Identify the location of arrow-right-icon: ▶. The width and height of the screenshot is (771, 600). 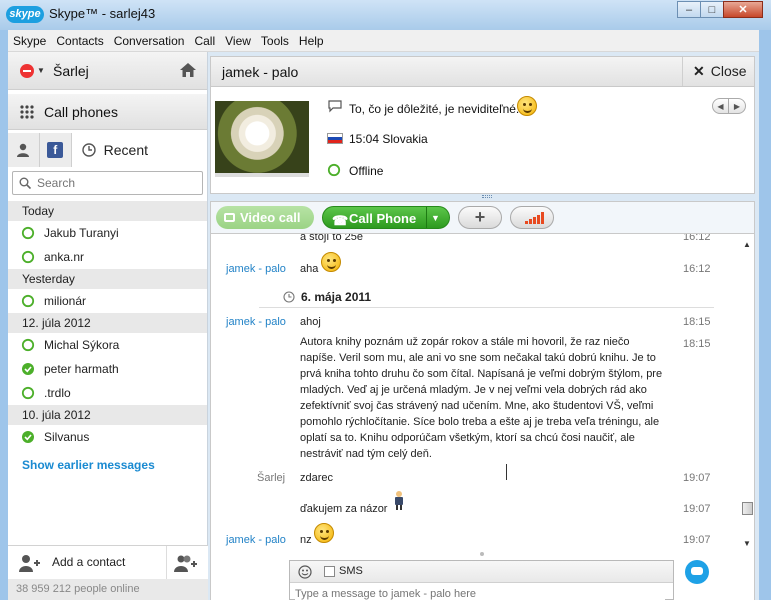
(737, 106).